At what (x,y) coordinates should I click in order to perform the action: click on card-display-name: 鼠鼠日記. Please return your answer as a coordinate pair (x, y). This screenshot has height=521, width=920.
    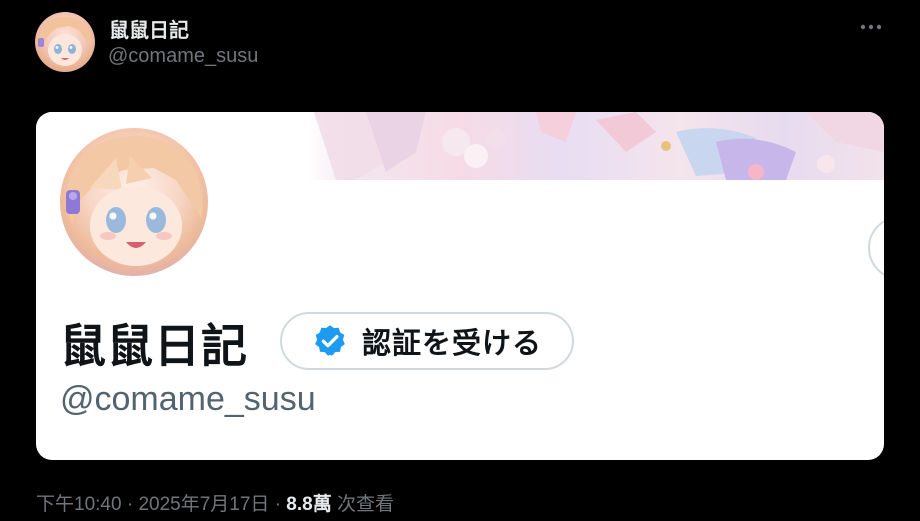
    Looking at the image, I should click on (154, 346).